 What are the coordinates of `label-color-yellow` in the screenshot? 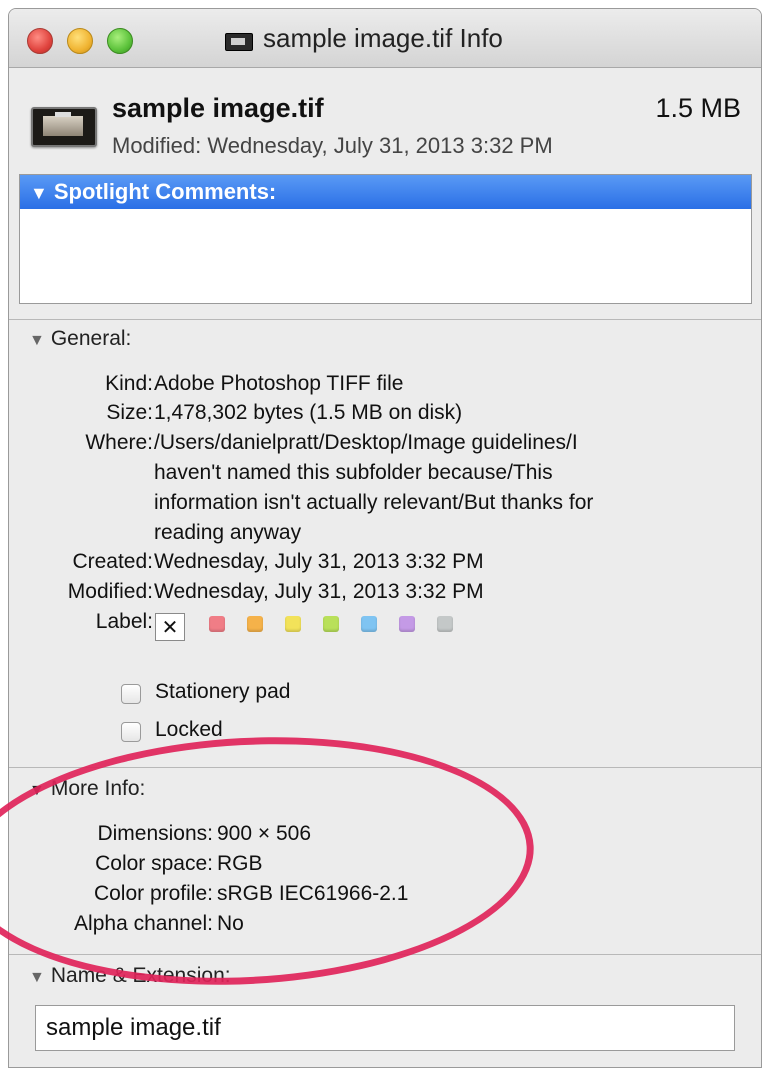 It's located at (293, 624).